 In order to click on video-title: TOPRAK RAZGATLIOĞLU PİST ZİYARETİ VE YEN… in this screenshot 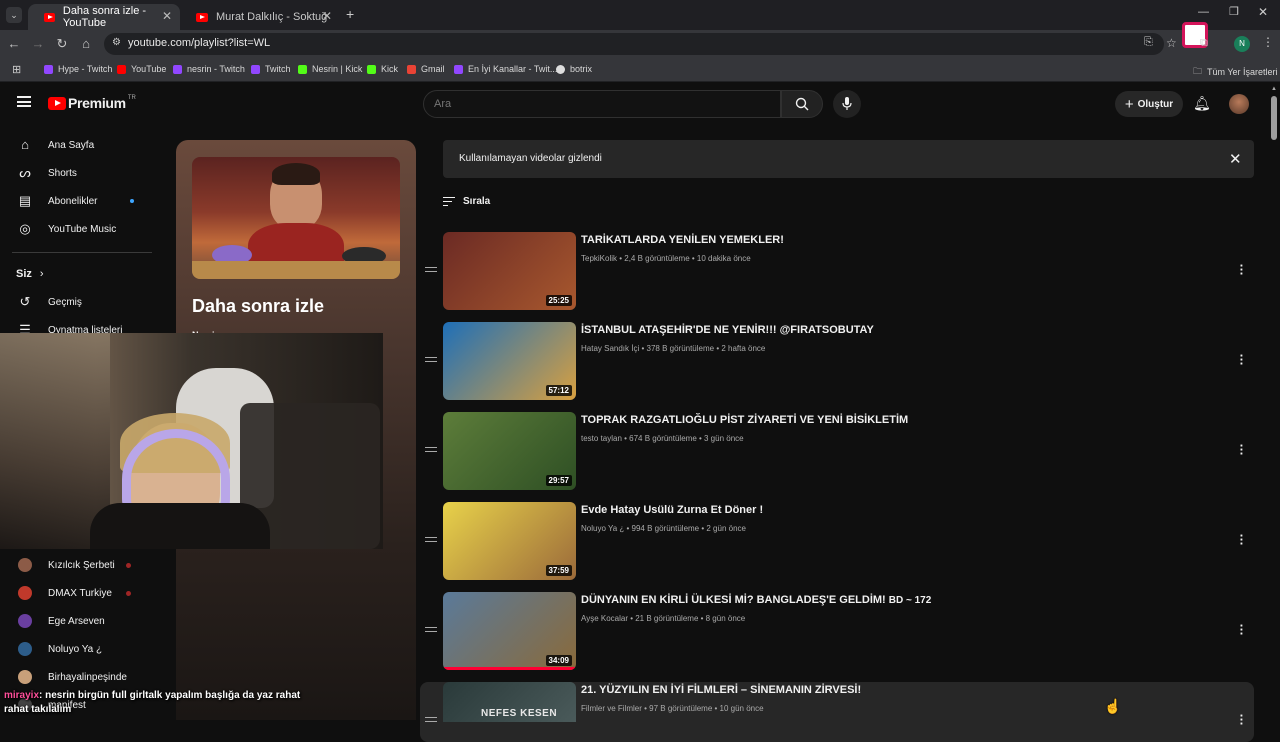, I will do `click(744, 420)`.